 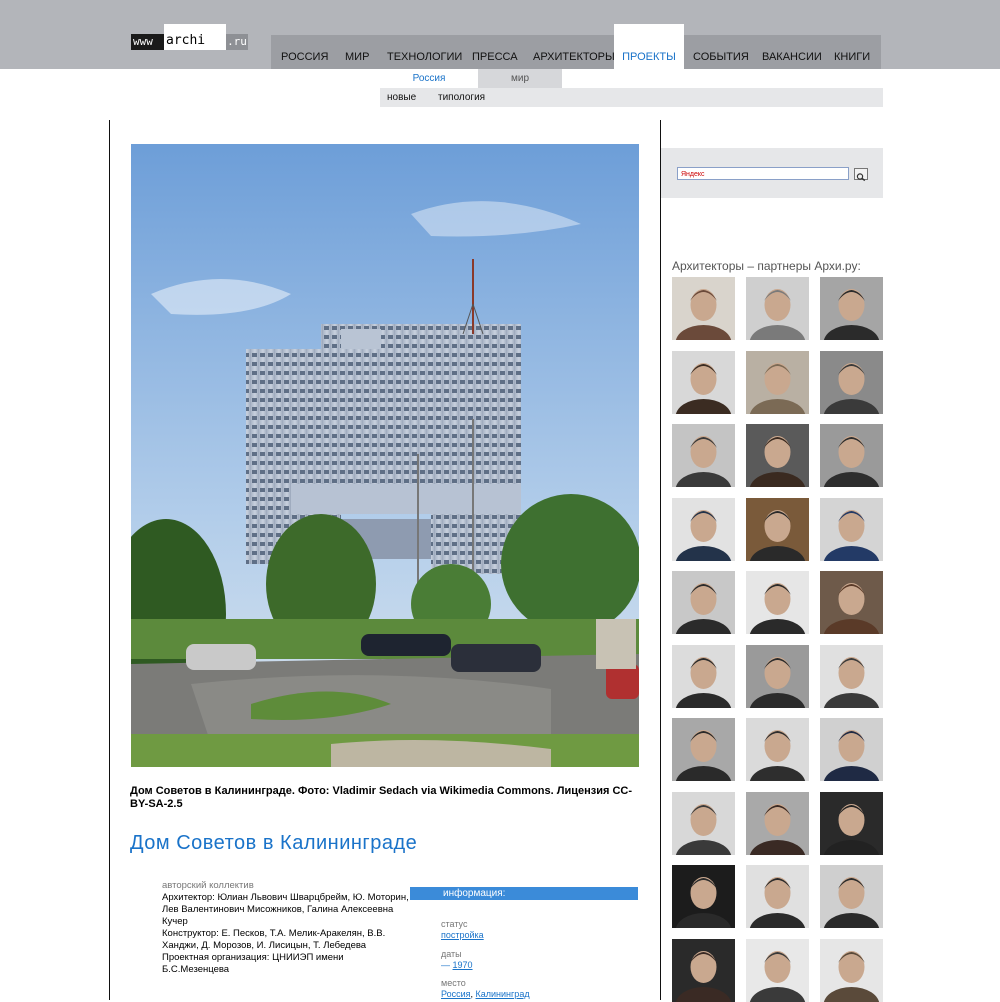 What do you see at coordinates (631, 97) in the screenshot?
I see `subnav-secondary: новые типология` at bounding box center [631, 97].